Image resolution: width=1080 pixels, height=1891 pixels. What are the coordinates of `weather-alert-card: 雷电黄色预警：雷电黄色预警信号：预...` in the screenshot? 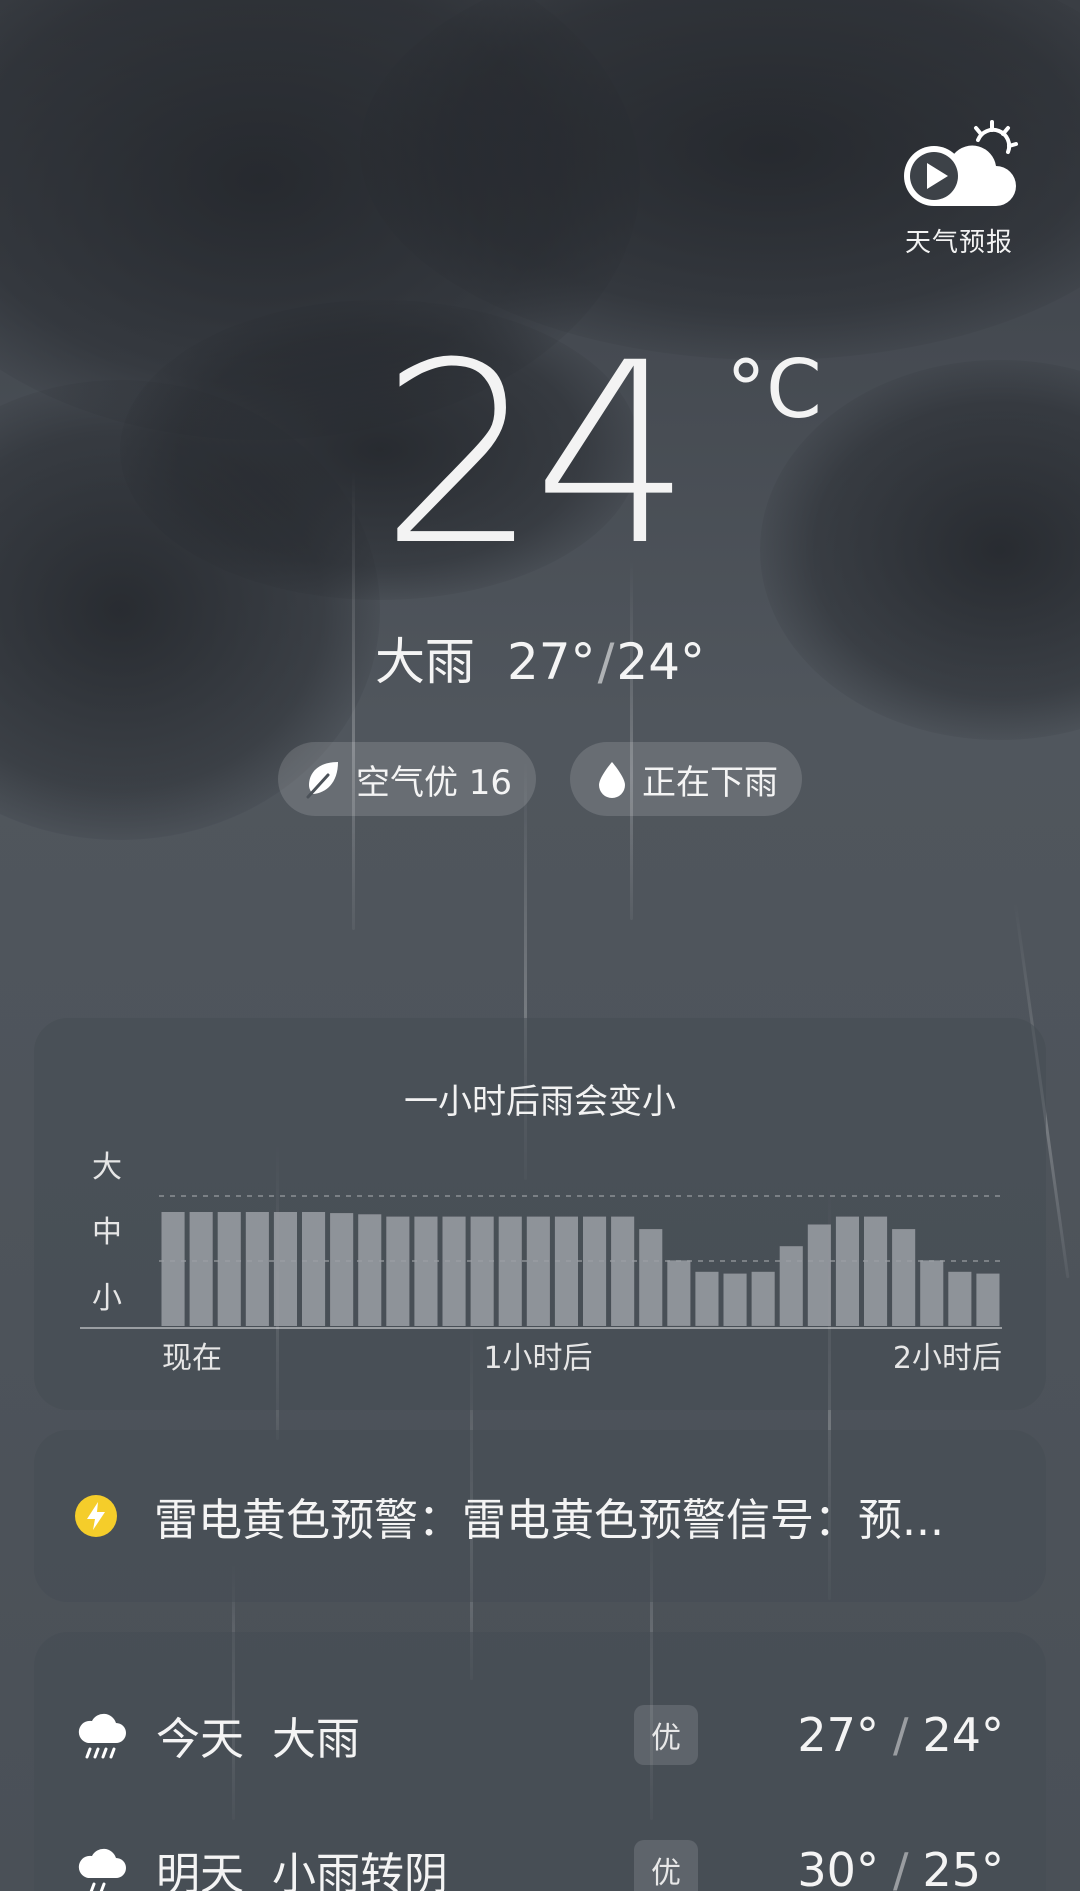 It's located at (540, 1516).